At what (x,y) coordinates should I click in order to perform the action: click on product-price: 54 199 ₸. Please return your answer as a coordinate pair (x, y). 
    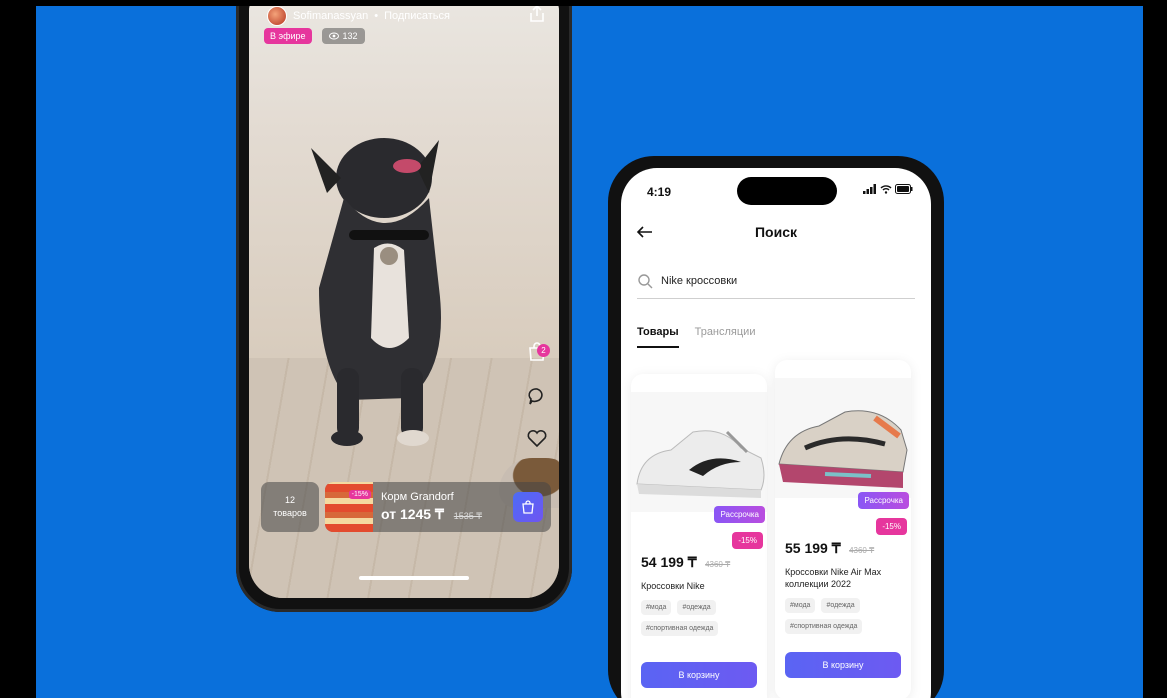
    Looking at the image, I should click on (669, 562).